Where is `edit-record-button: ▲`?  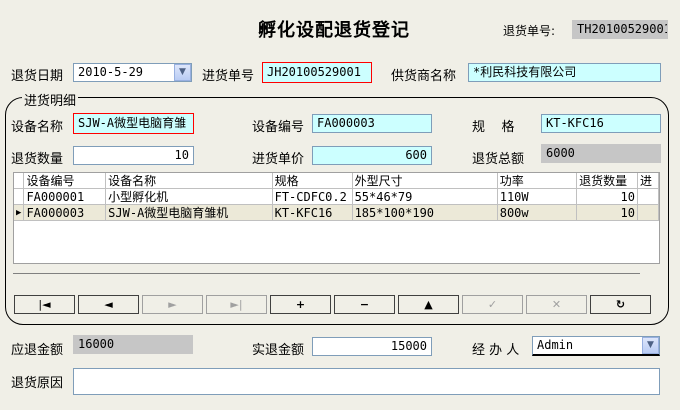
edit-record-button: ▲ is located at coordinates (428, 304).